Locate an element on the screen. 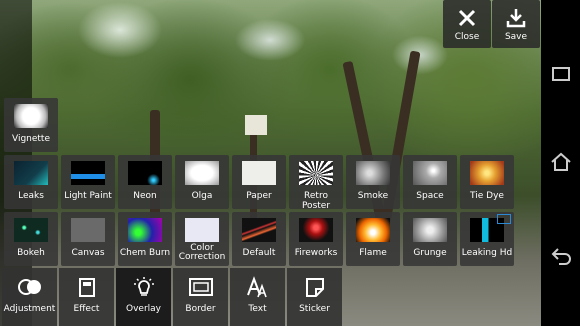 The width and height of the screenshot is (580, 326). overlay-paper: Paper is located at coordinates (259, 182).